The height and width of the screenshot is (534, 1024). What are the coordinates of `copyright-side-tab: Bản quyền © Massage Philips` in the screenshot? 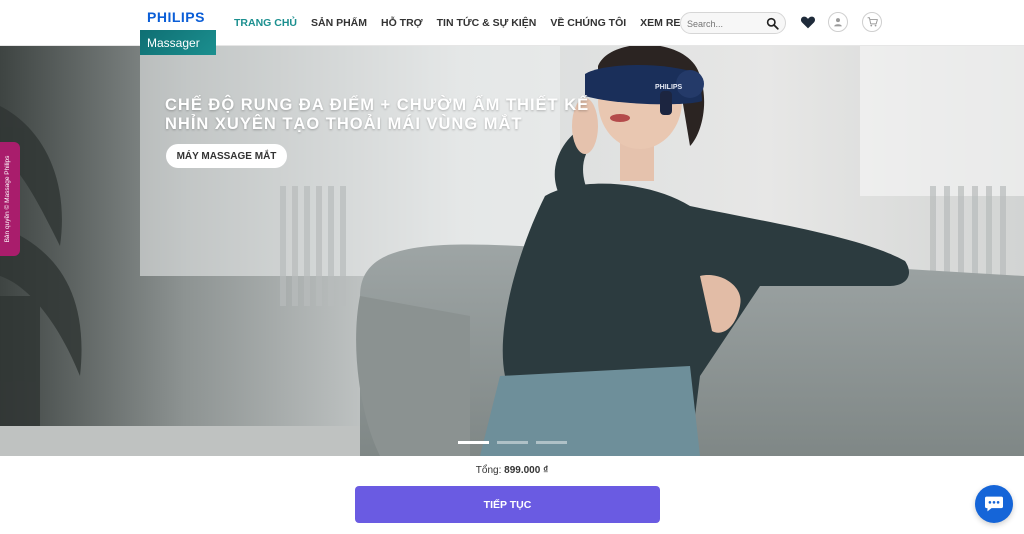 It's located at (10, 199).